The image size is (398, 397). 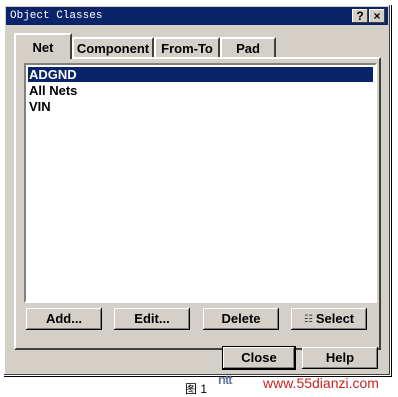 I want to click on delete-button: Delete, so click(x=241, y=319).